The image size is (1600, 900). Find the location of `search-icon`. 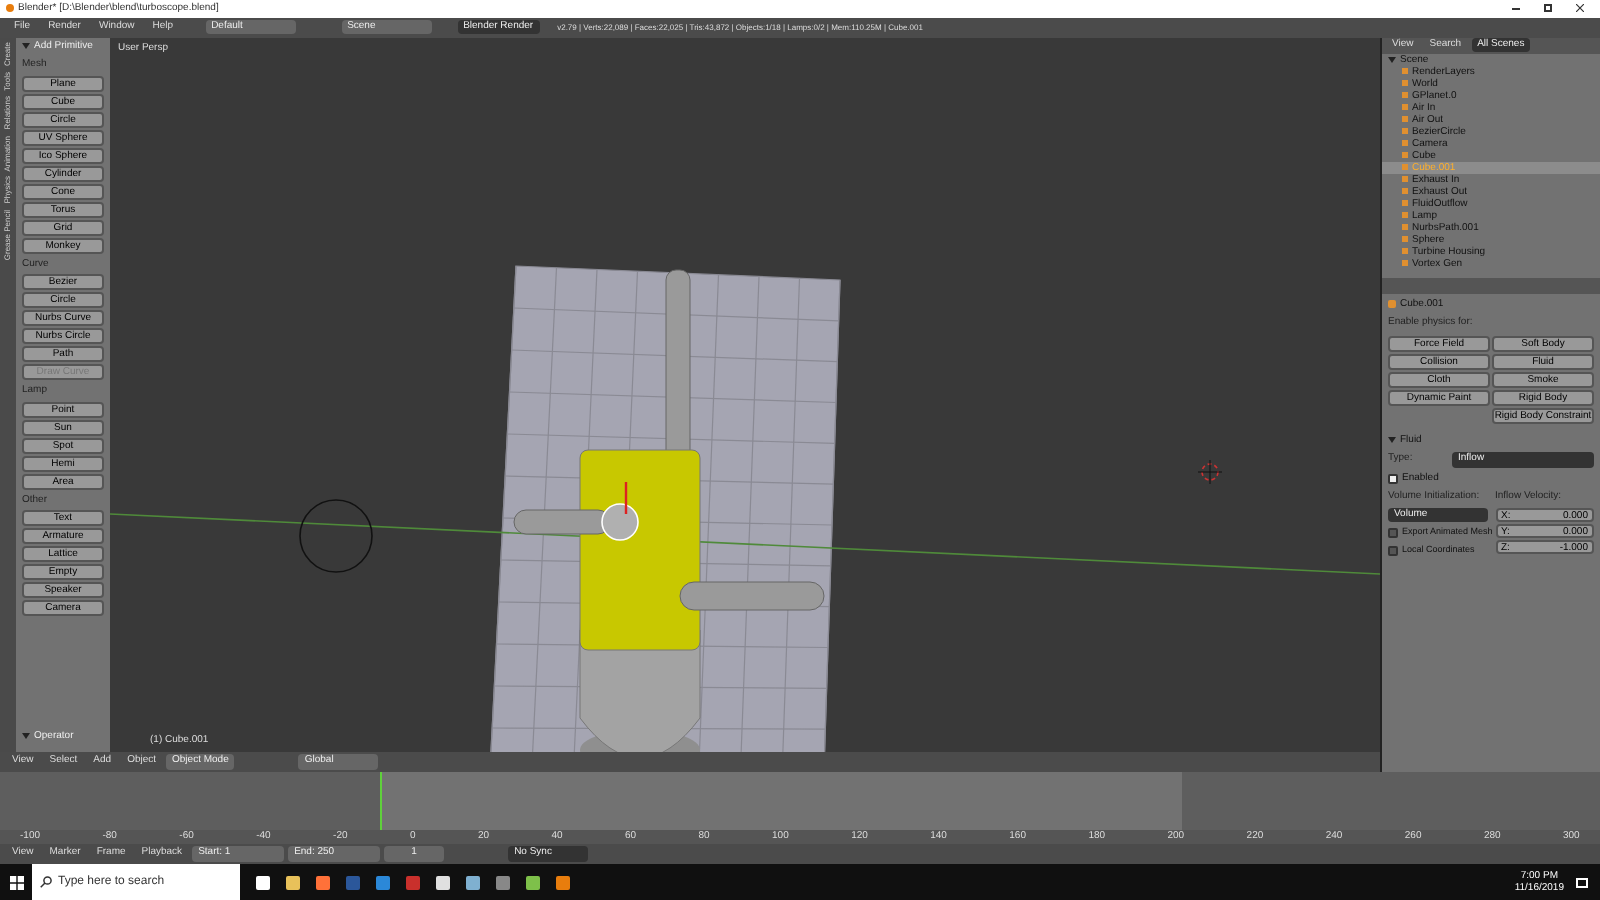

search-icon is located at coordinates (46, 882).